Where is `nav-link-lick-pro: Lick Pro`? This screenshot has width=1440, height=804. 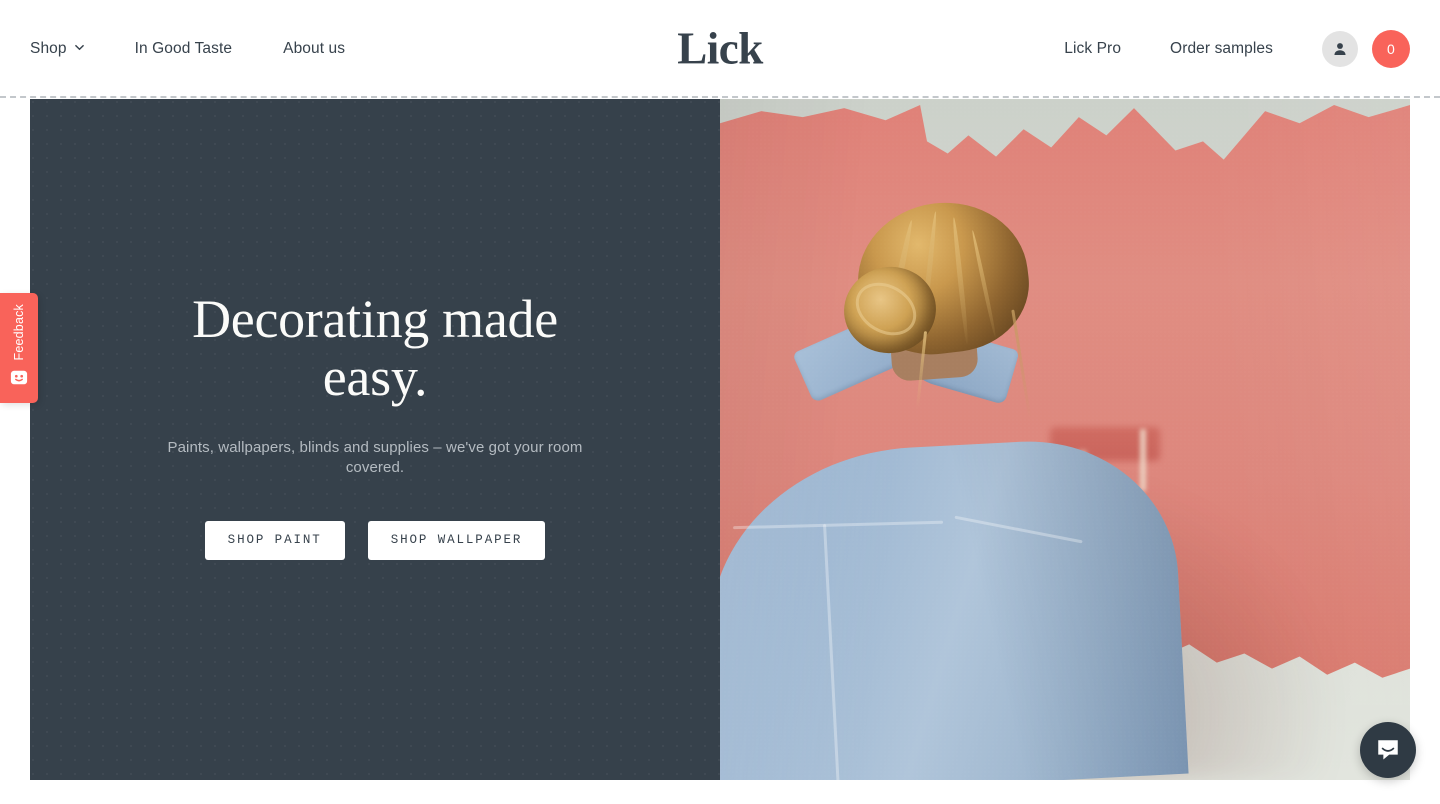 nav-link-lick-pro: Lick Pro is located at coordinates (1092, 49).